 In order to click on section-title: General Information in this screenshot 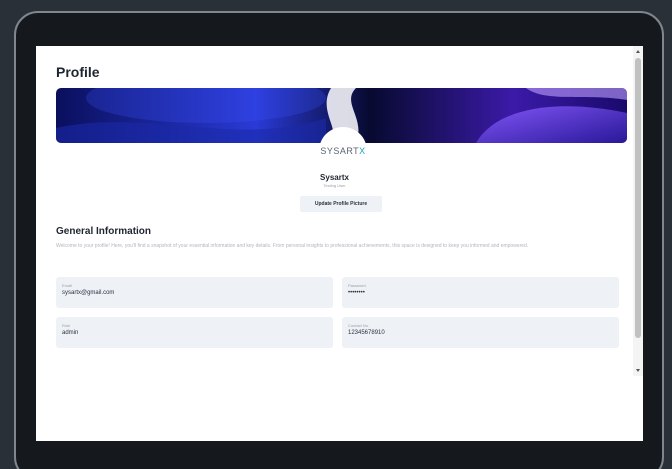, I will do `click(104, 231)`.